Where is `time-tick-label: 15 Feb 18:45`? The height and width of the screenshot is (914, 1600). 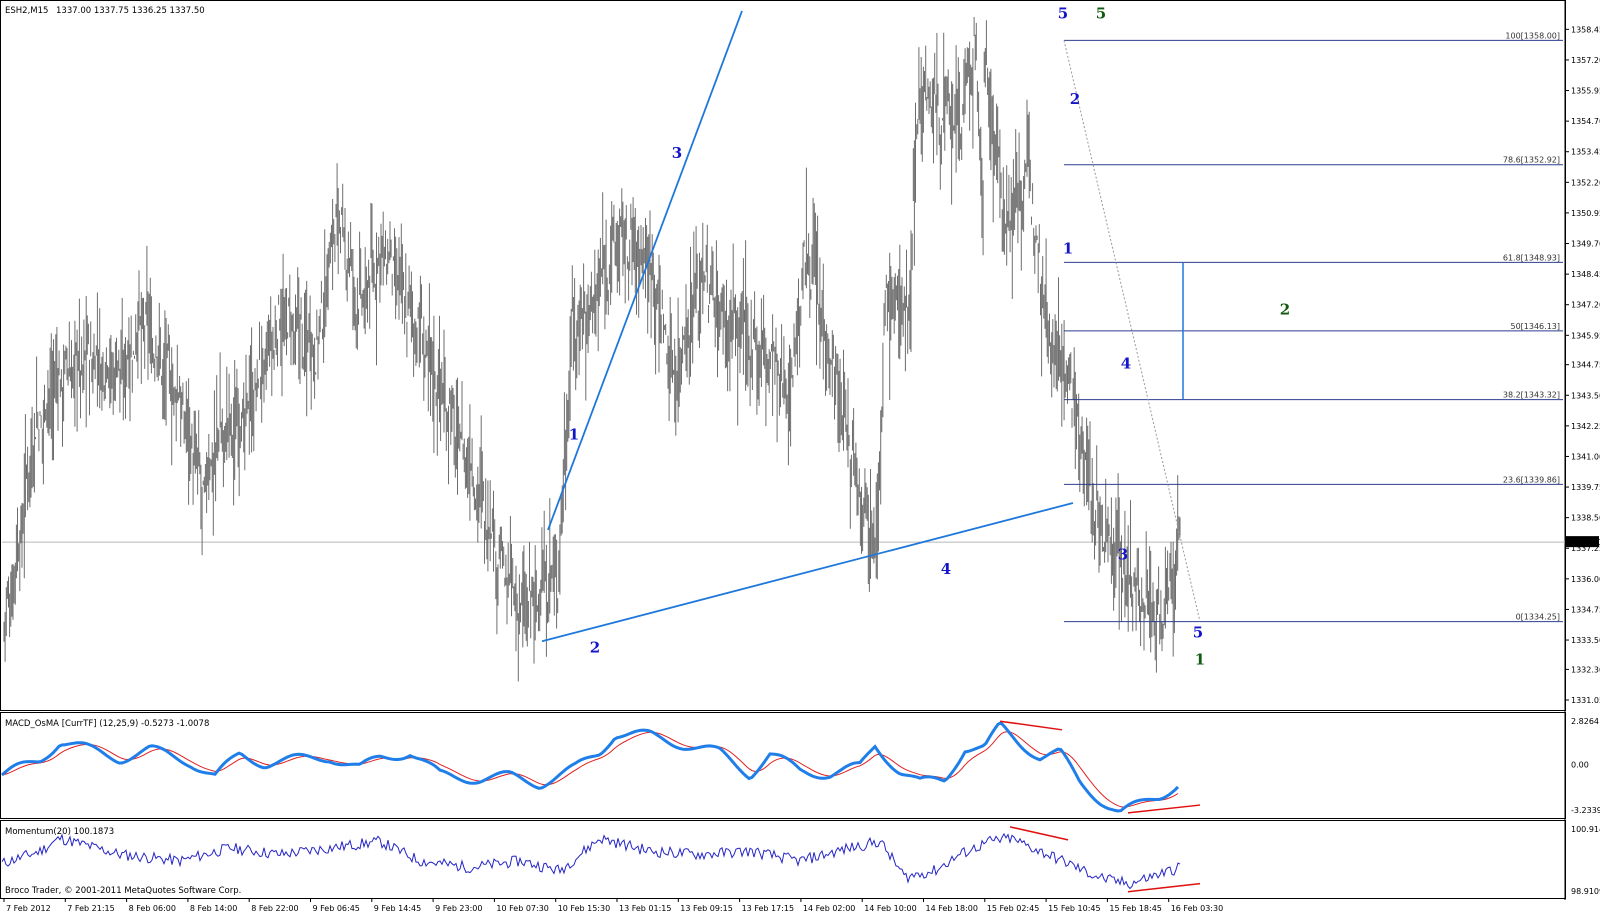
time-tick-label: 15 Feb 18:45 is located at coordinates (1135, 908).